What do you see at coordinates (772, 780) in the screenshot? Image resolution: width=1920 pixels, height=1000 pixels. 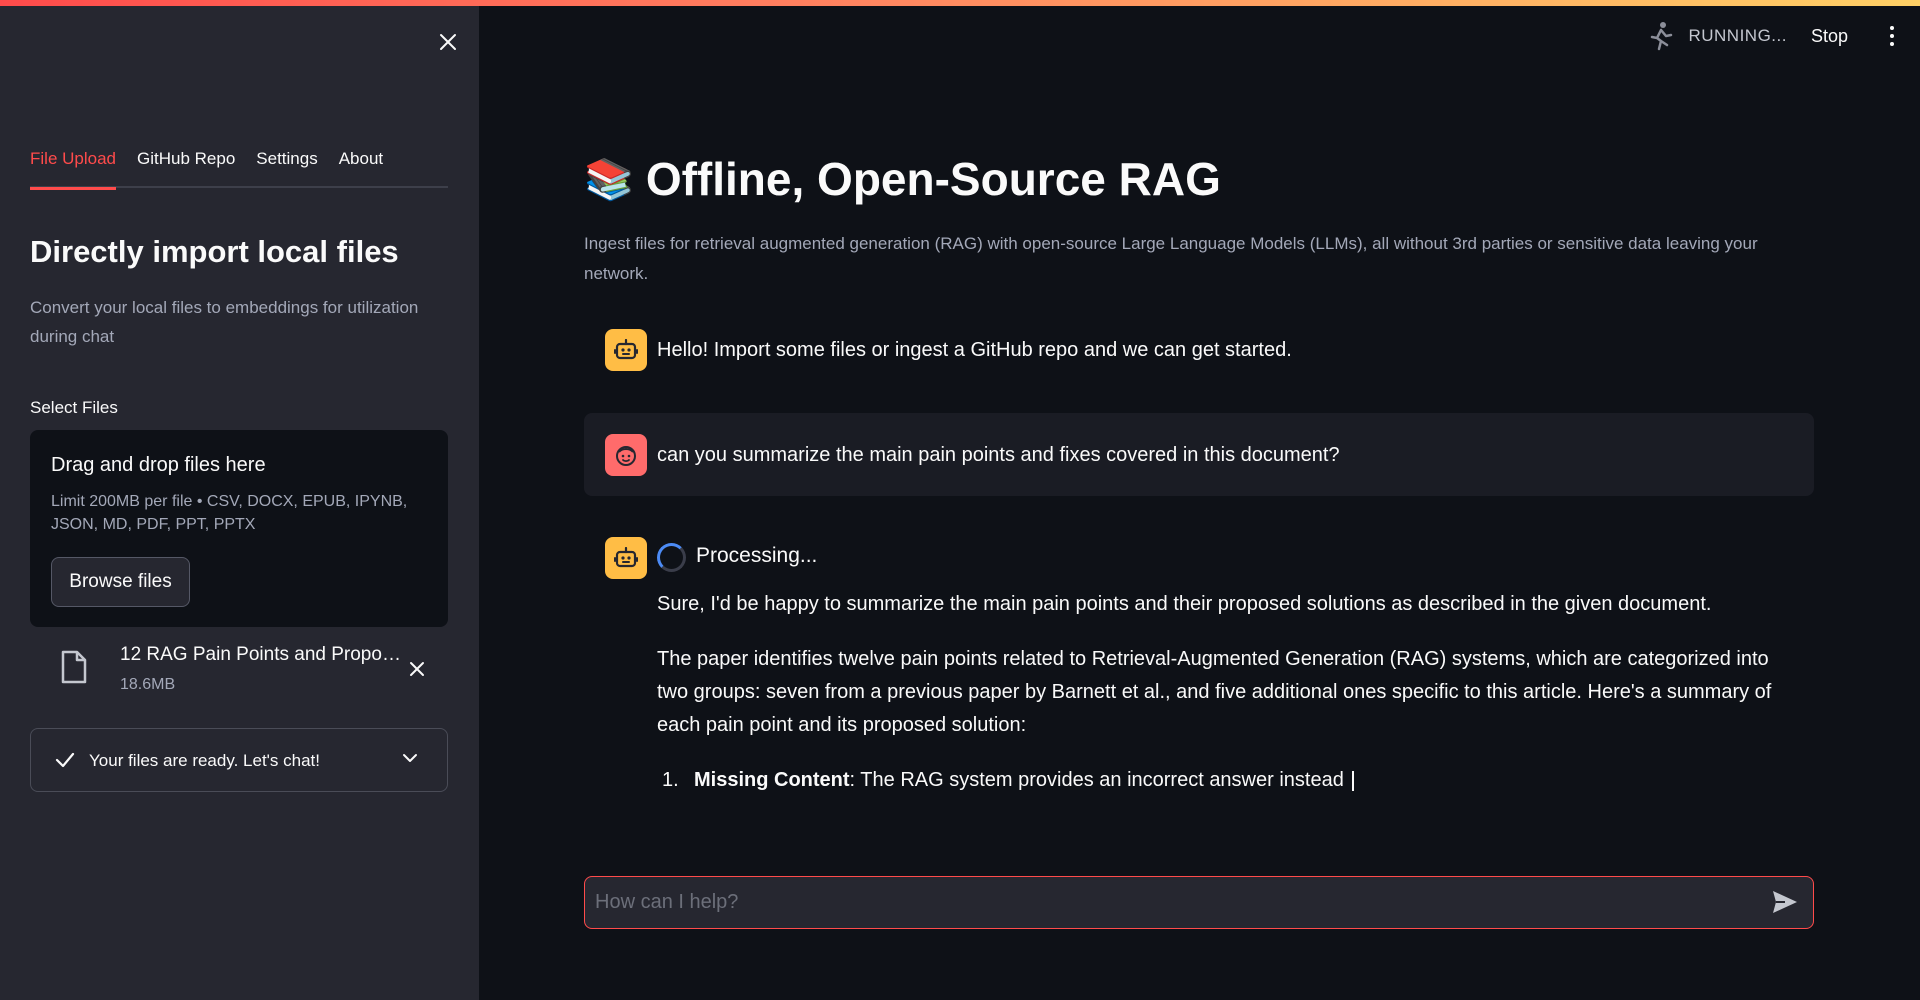 I see `list-item-heading: Missing Content` at bounding box center [772, 780].